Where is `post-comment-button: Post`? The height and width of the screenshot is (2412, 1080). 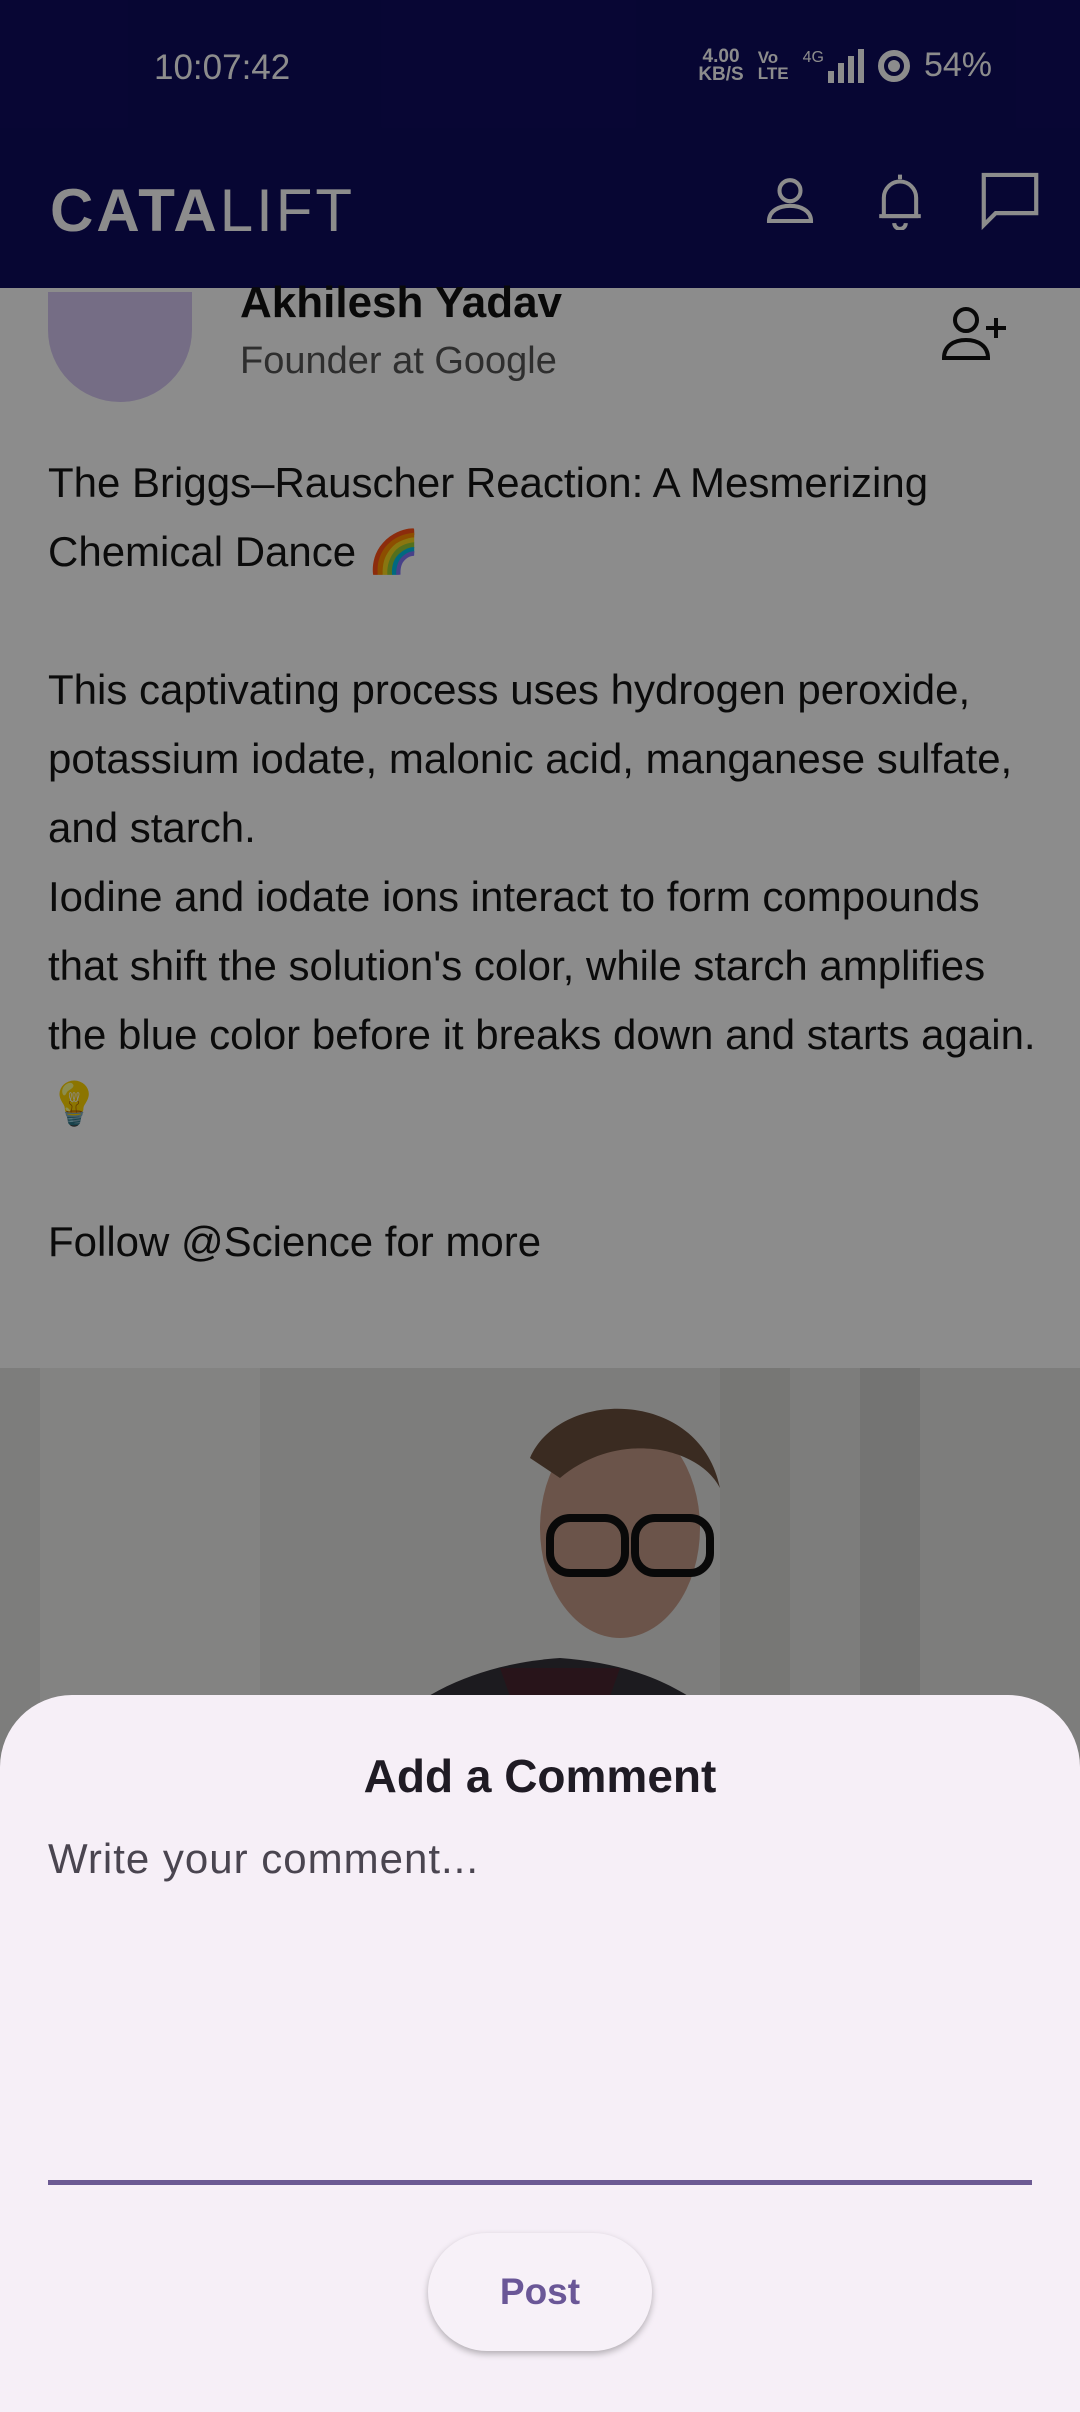 post-comment-button: Post is located at coordinates (540, 2292).